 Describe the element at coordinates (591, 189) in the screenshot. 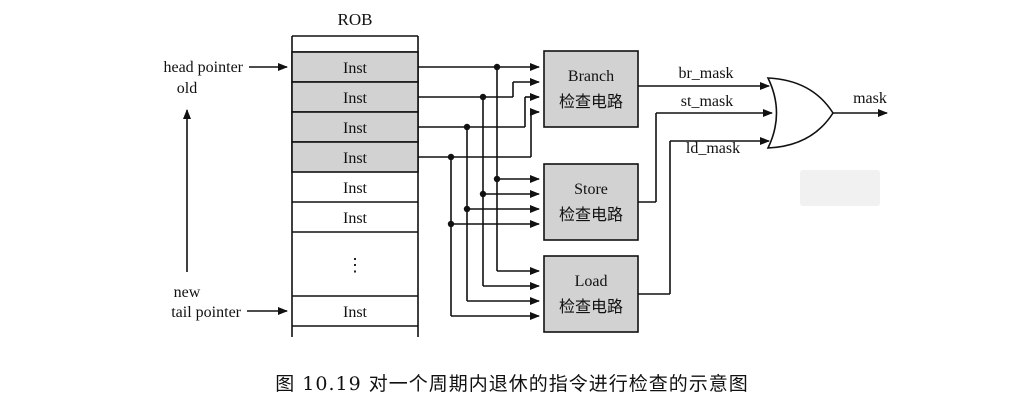

I see `store-checker-title: Store` at that location.